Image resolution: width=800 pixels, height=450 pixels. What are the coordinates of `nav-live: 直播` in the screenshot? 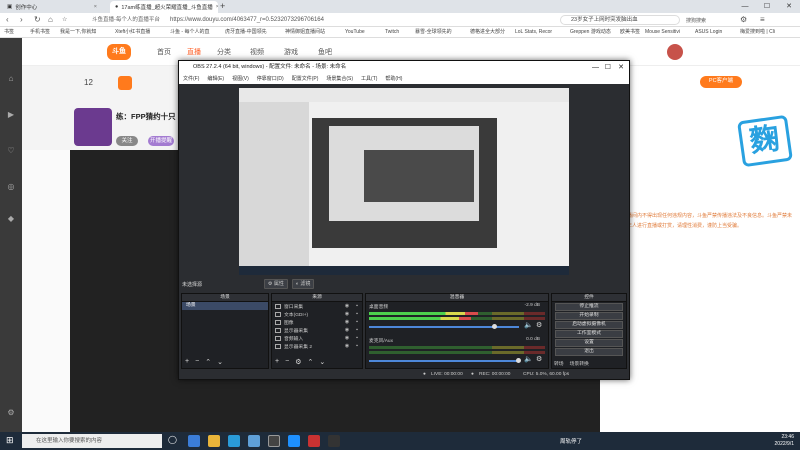 It's located at (194, 52).